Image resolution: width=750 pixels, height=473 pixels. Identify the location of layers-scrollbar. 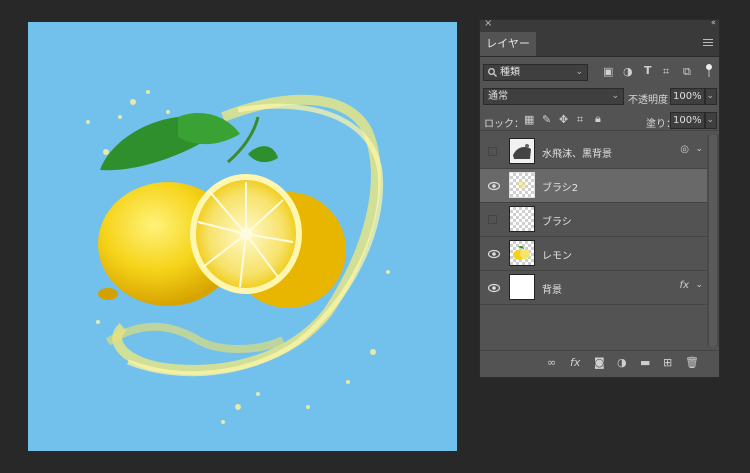
(713, 240).